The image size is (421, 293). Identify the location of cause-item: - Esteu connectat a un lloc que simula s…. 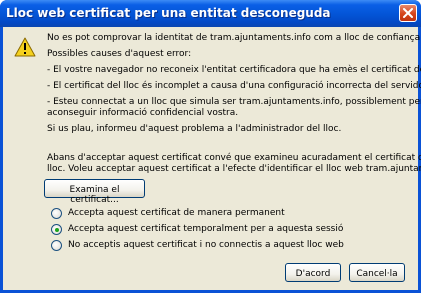
(234, 102).